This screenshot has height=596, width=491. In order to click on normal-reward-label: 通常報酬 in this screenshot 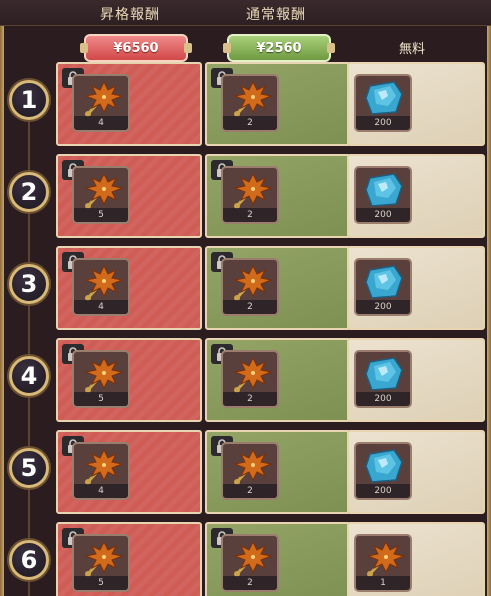, I will do `click(276, 15)`.